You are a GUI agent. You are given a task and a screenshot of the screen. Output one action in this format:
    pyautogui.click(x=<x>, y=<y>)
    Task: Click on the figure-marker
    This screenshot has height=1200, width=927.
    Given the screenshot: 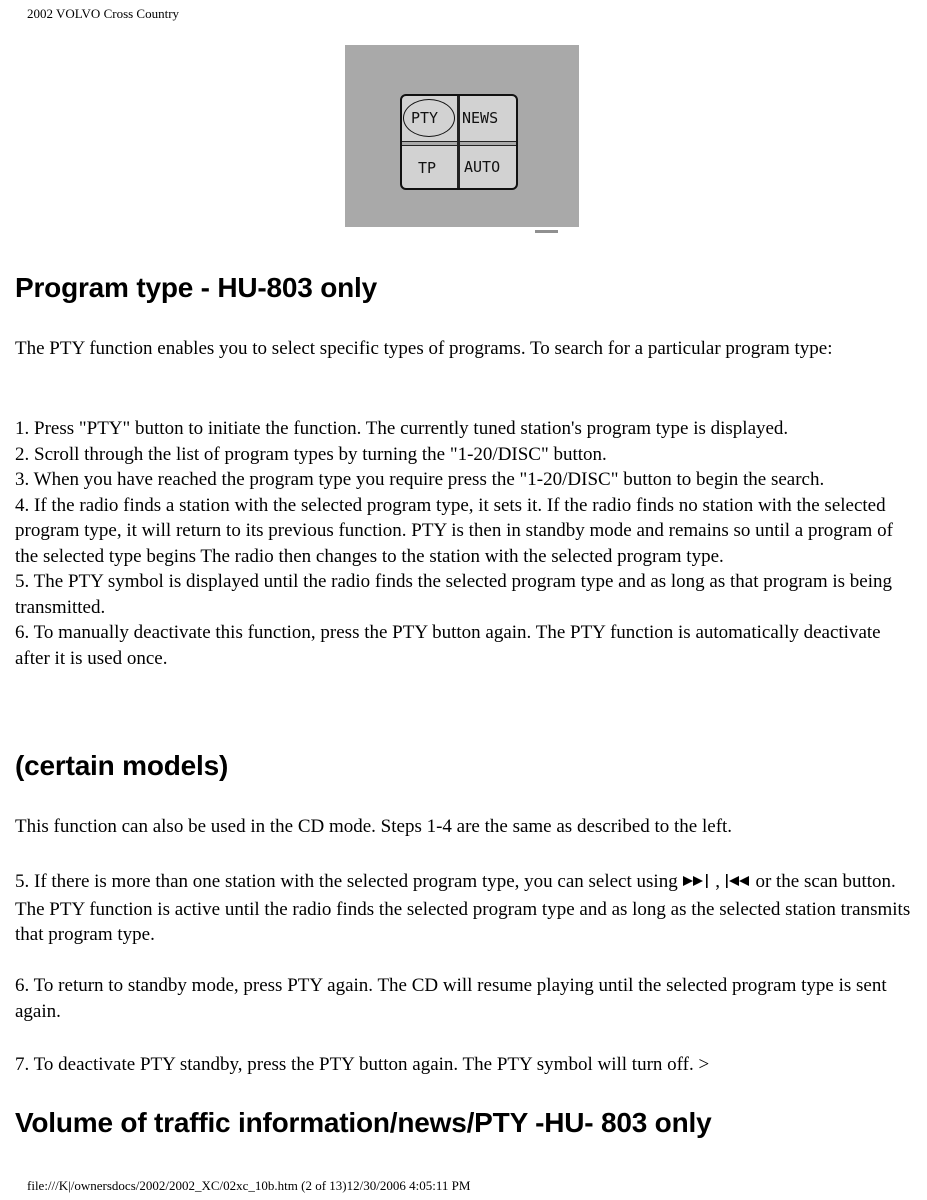 What is the action you would take?
    pyautogui.click(x=546, y=231)
    